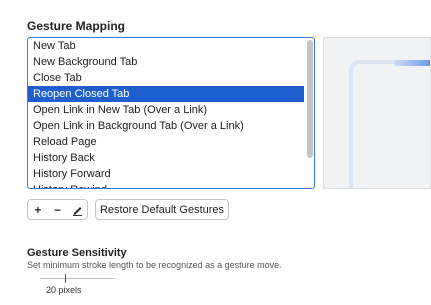  Describe the element at coordinates (166, 62) in the screenshot. I see `gesture-action-item: New Background Tab` at that location.